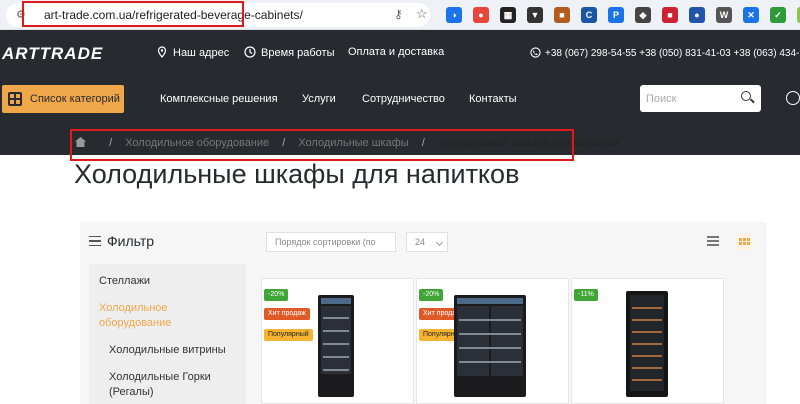 Image resolution: width=800 pixels, height=404 pixels. Describe the element at coordinates (643, 15) in the screenshot. I see `ext-8-icon: ◆` at that location.